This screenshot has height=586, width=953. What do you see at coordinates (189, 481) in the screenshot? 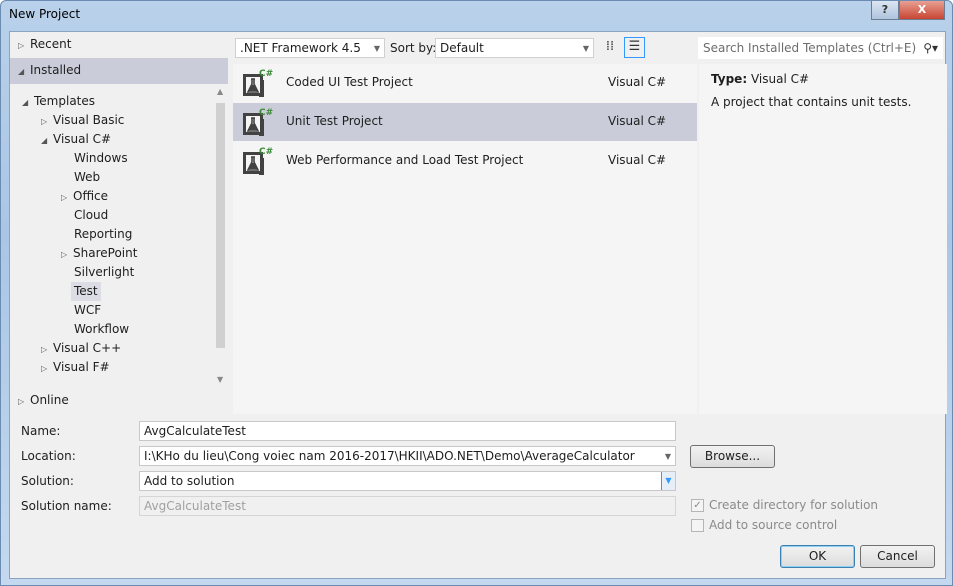
I see `solution-value: Add to solution` at bounding box center [189, 481].